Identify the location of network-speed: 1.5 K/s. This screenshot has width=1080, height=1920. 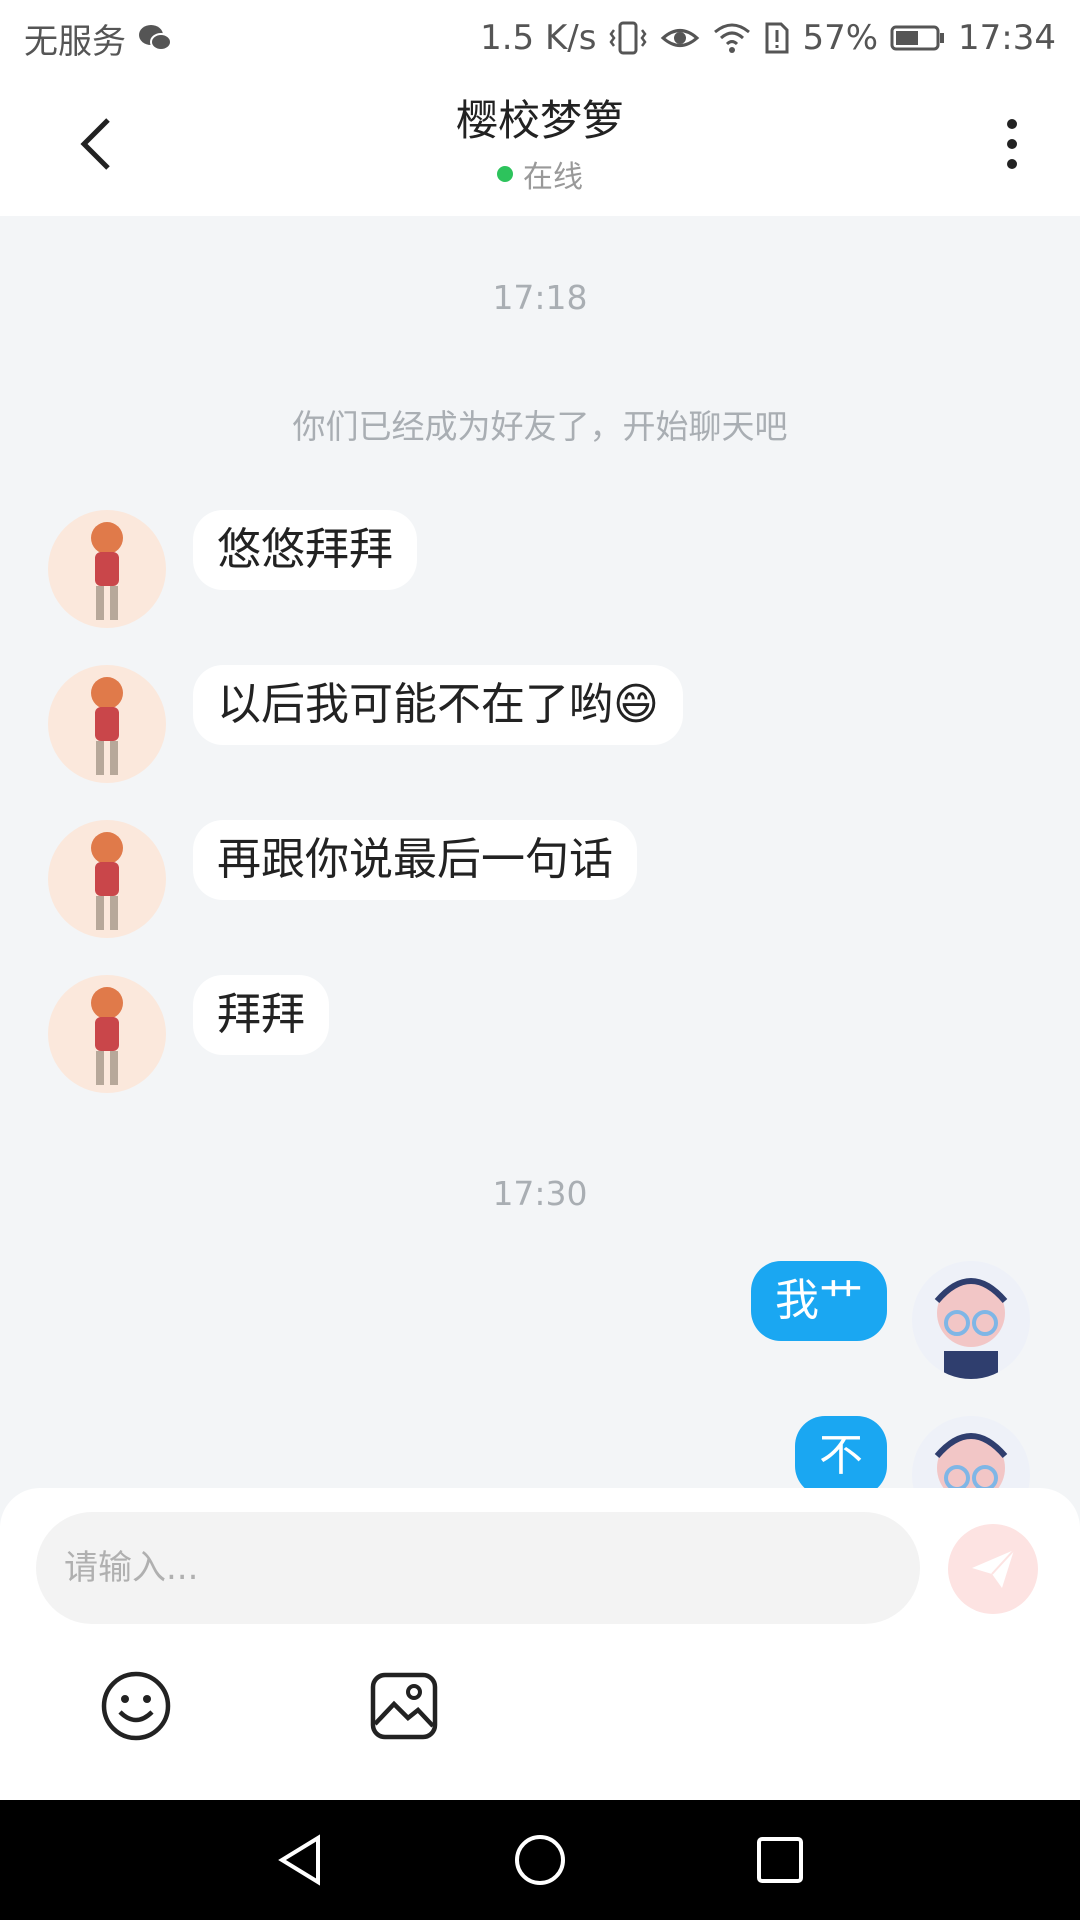
(538, 38).